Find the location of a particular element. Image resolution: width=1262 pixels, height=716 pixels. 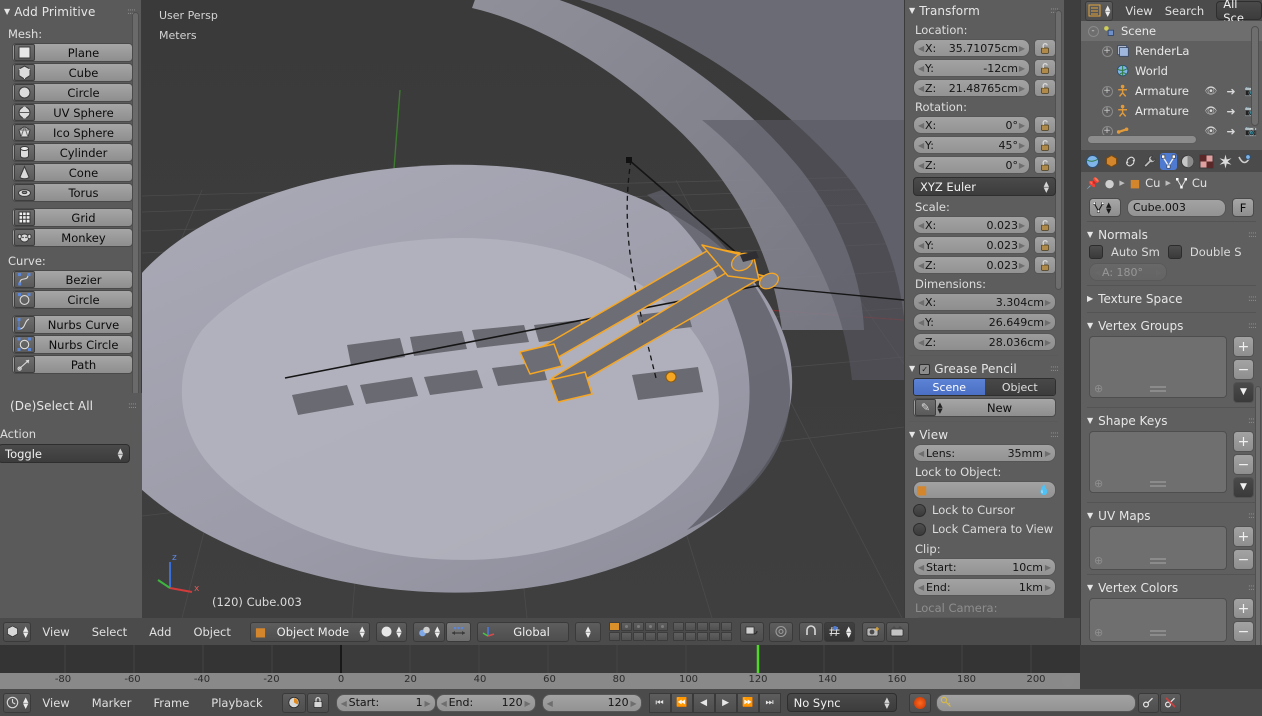

primitive-button-circle: Circle is located at coordinates (72, 92).